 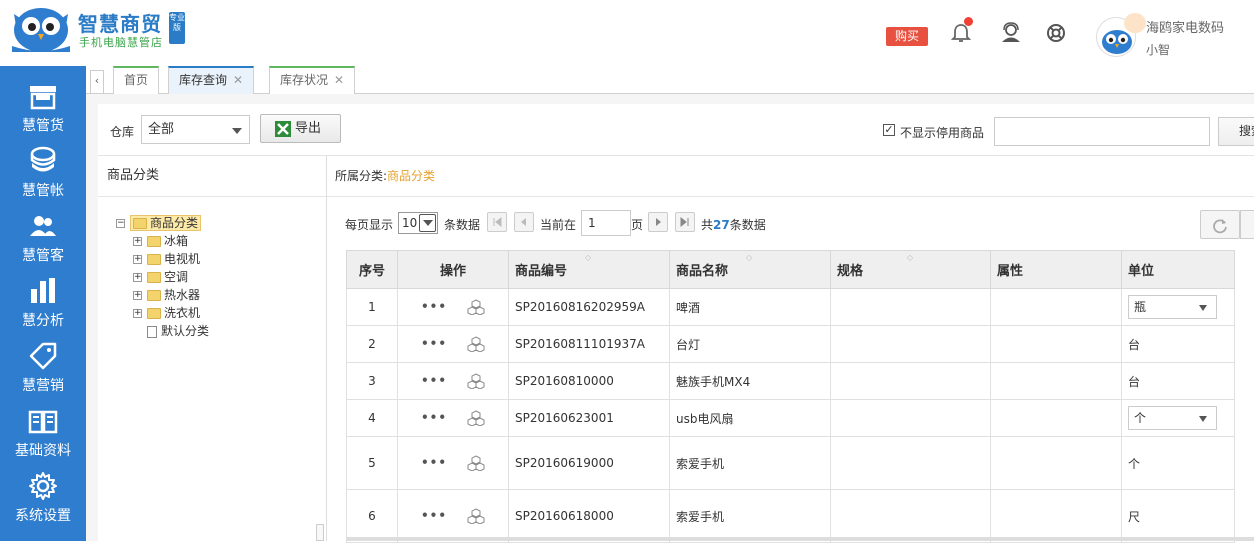 I want to click on last-page-icon, so click(x=684, y=222).